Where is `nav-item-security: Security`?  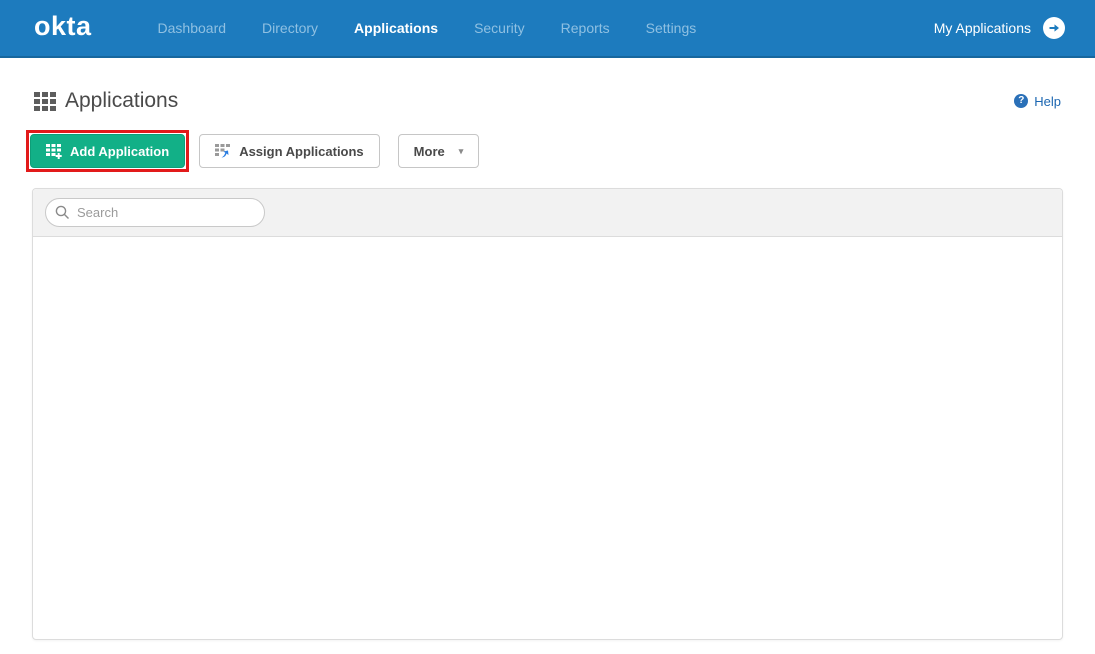 nav-item-security: Security is located at coordinates (499, 28).